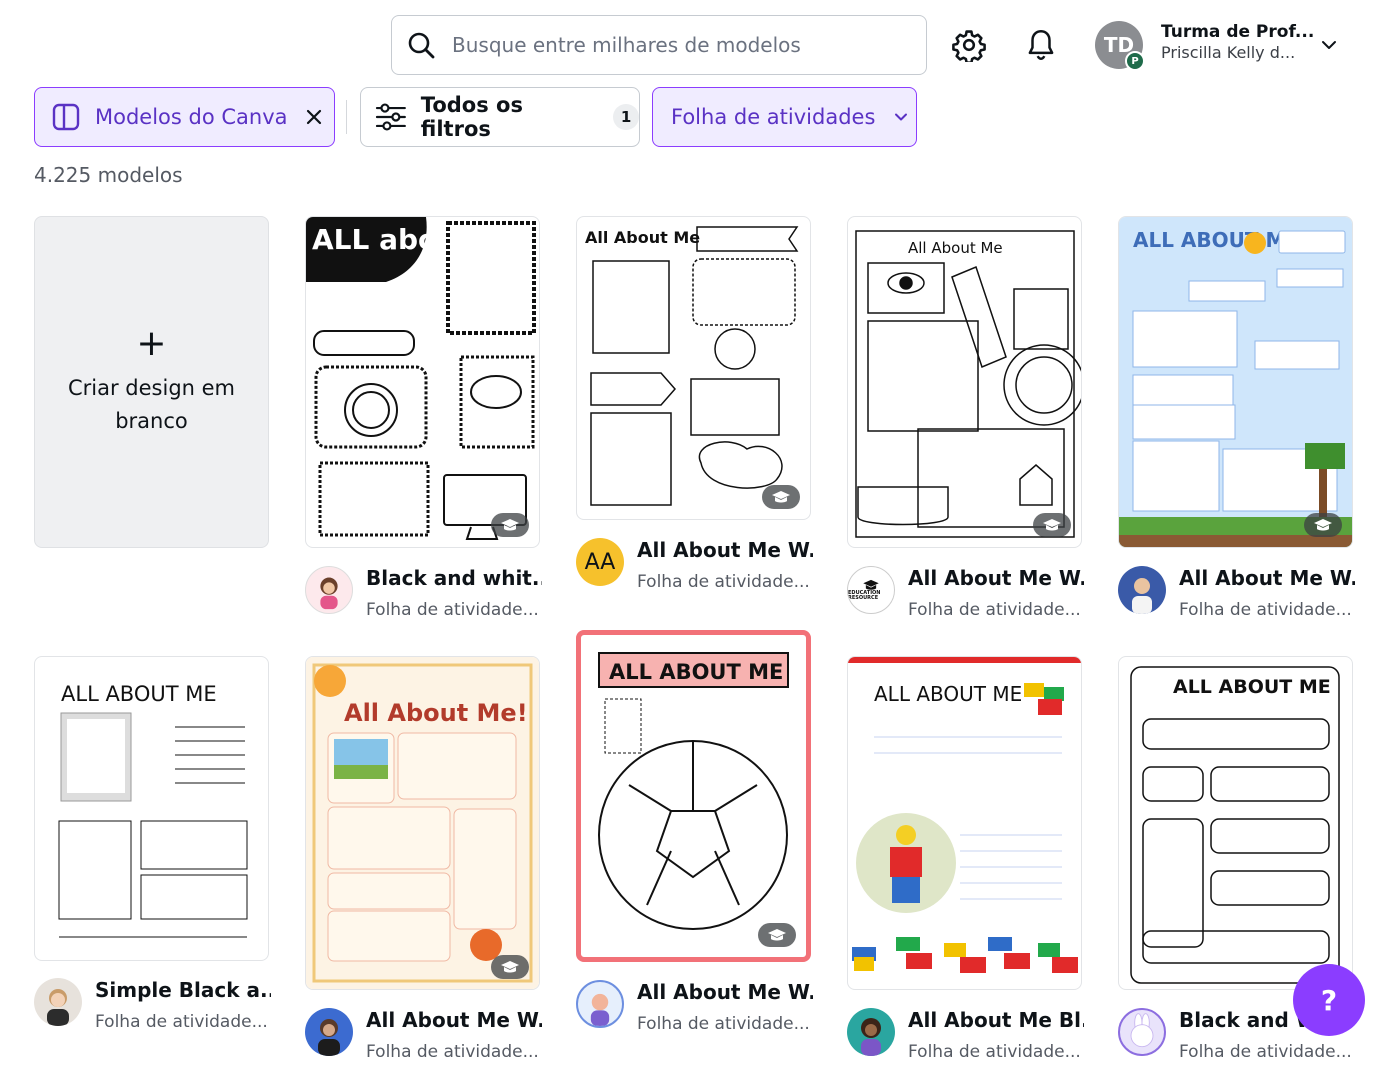  I want to click on template-preview: ALL about ME!, so click(422, 378).